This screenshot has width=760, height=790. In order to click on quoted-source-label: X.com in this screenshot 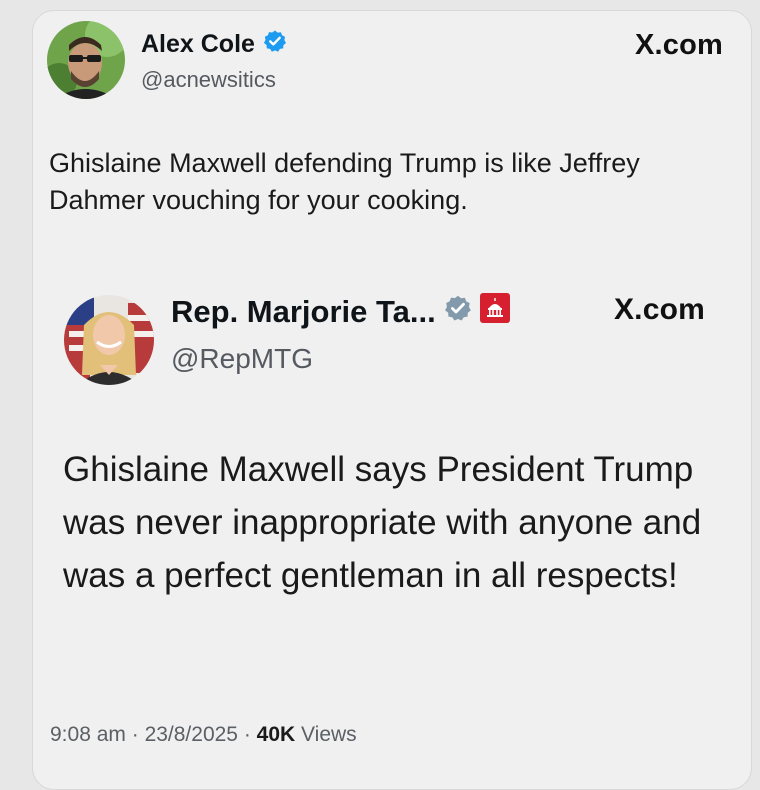, I will do `click(659, 309)`.